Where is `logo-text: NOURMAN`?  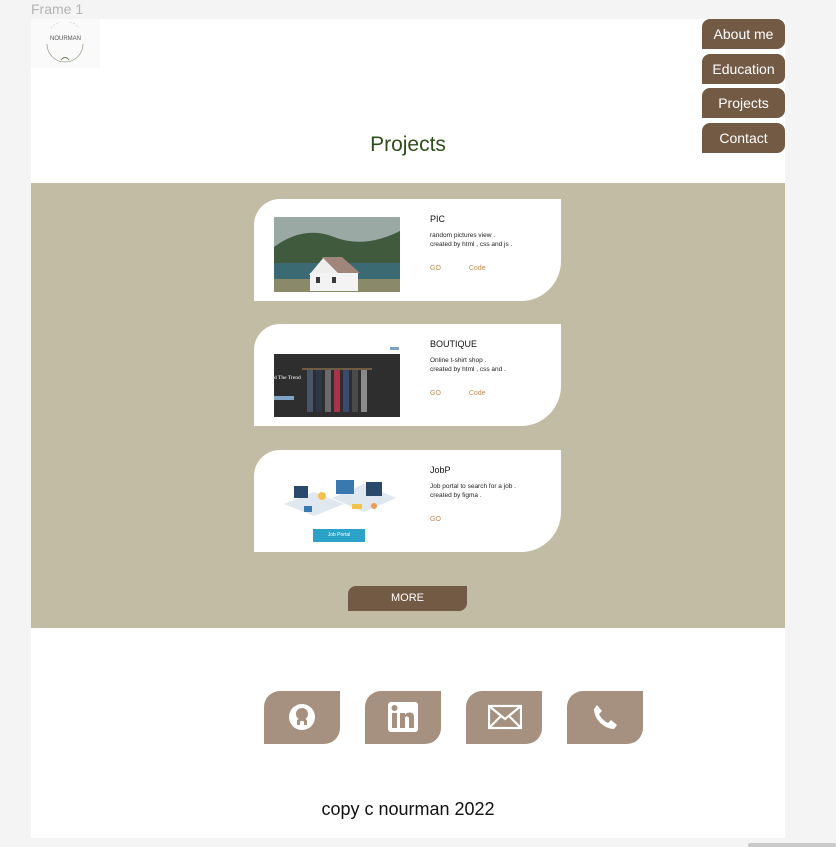
logo-text: NOURMAN is located at coordinates (65, 39).